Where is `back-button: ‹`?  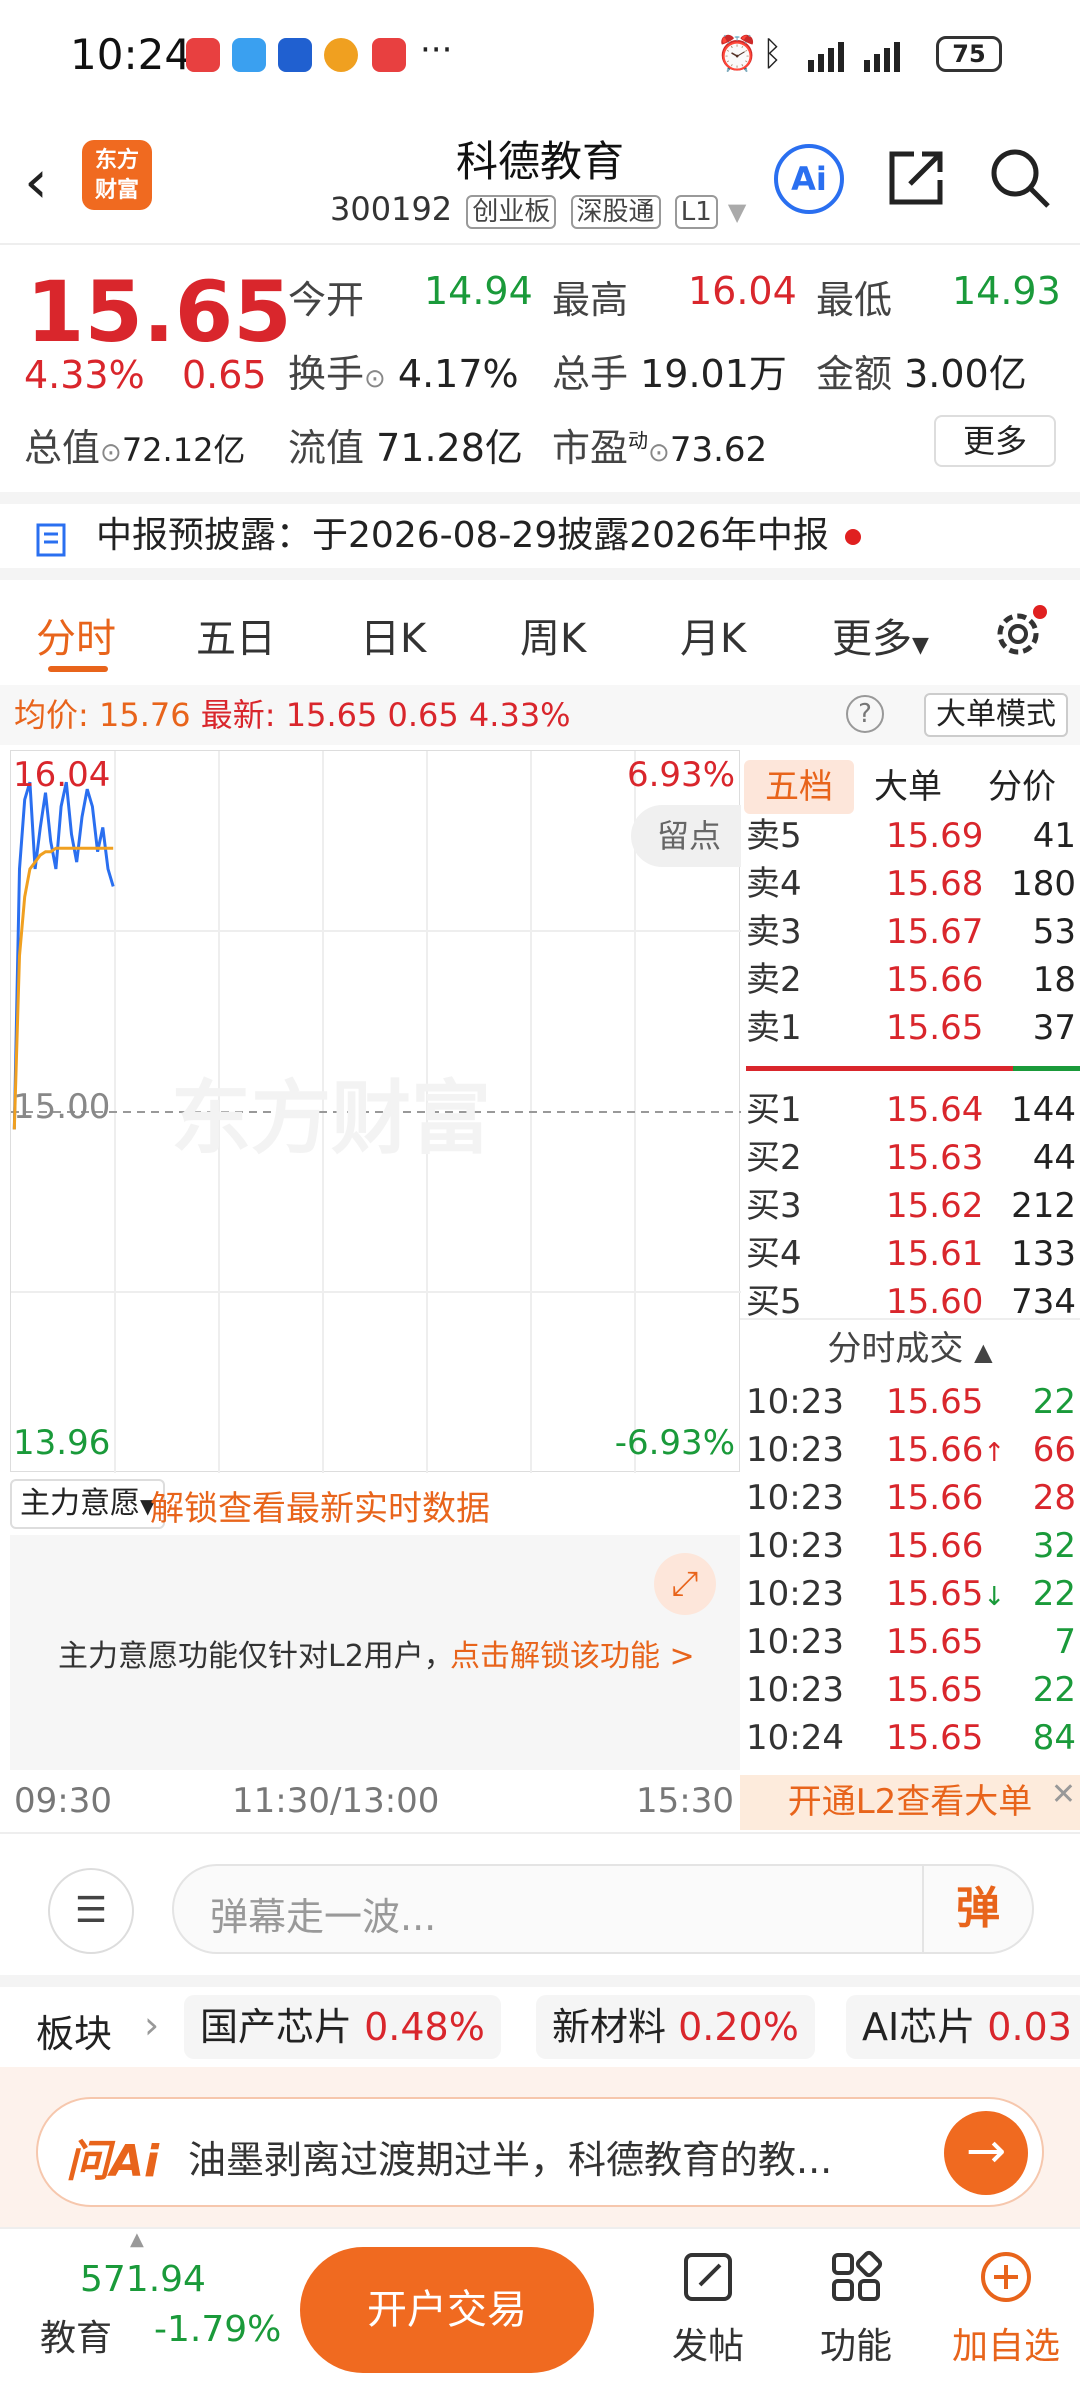
back-button: ‹ is located at coordinates (36, 182).